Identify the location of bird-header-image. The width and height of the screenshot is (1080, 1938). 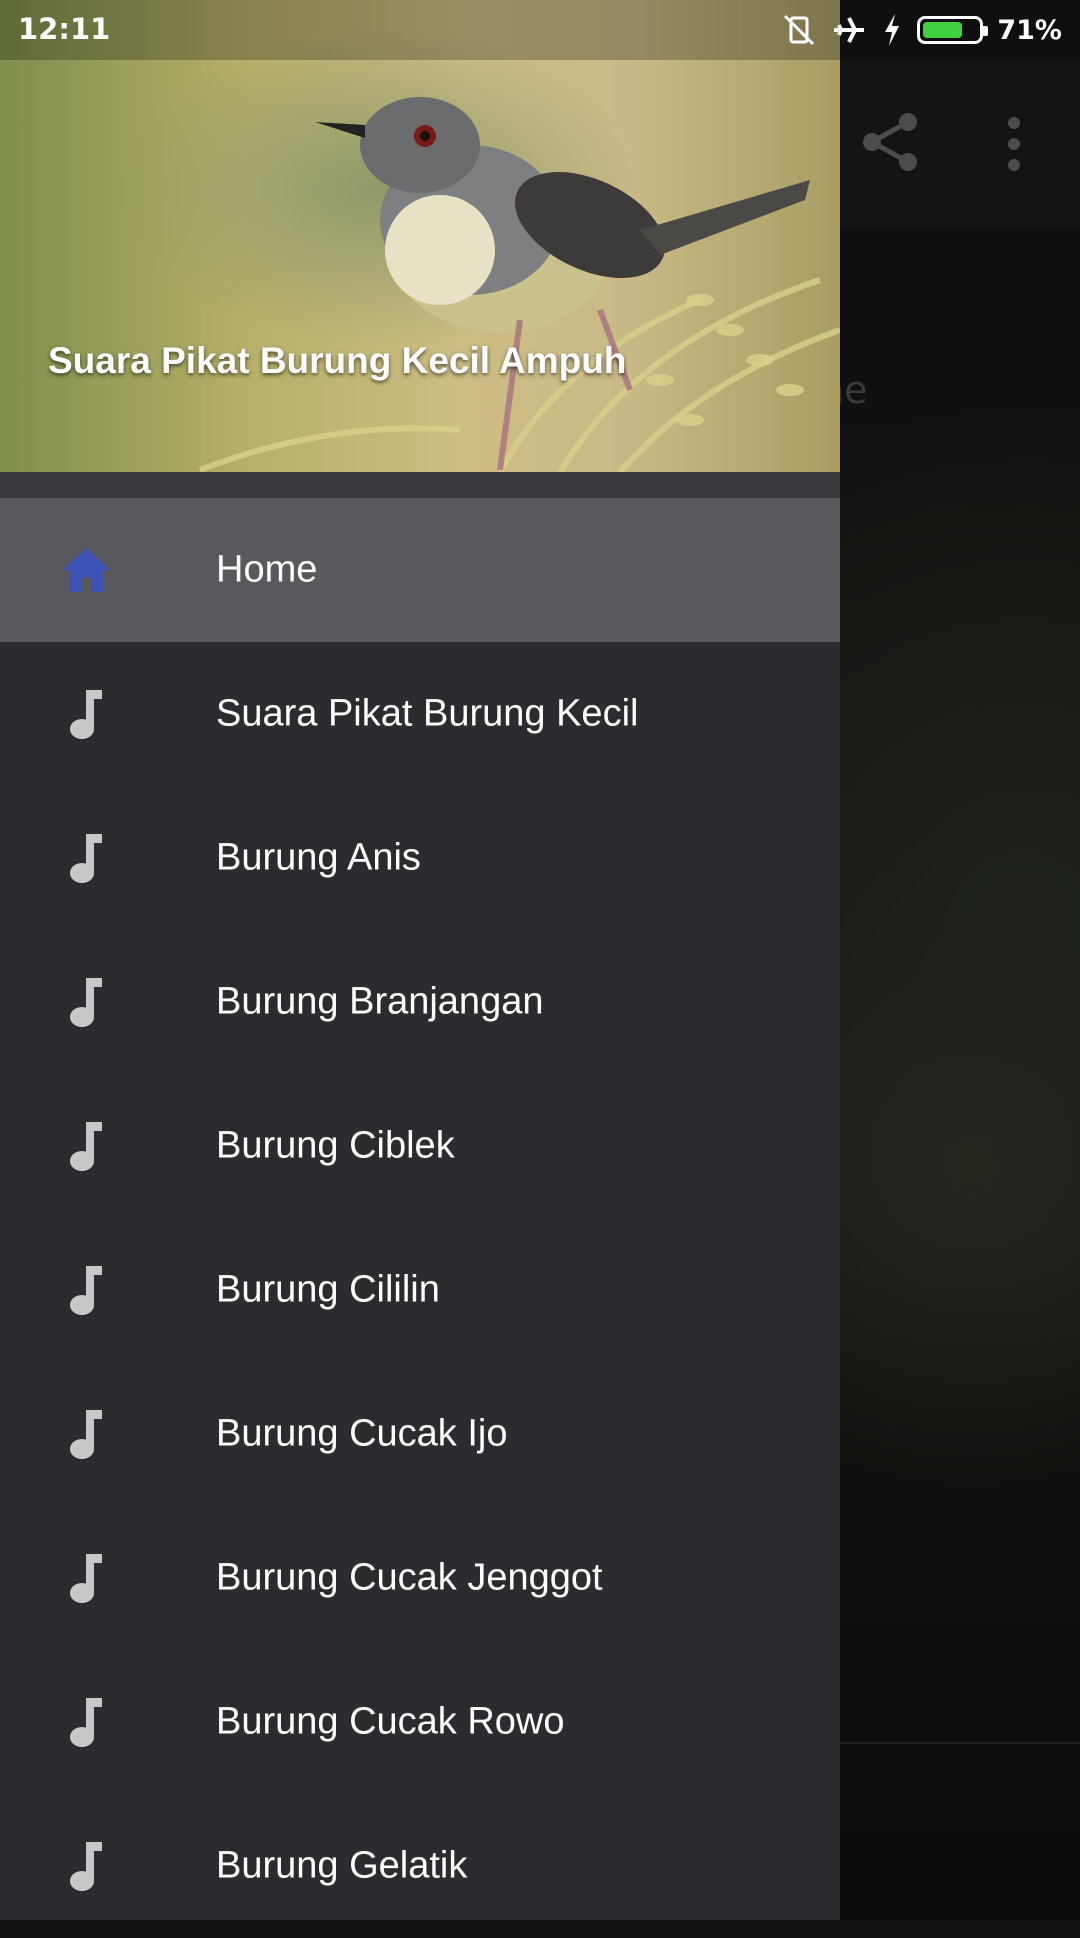
(519, 284).